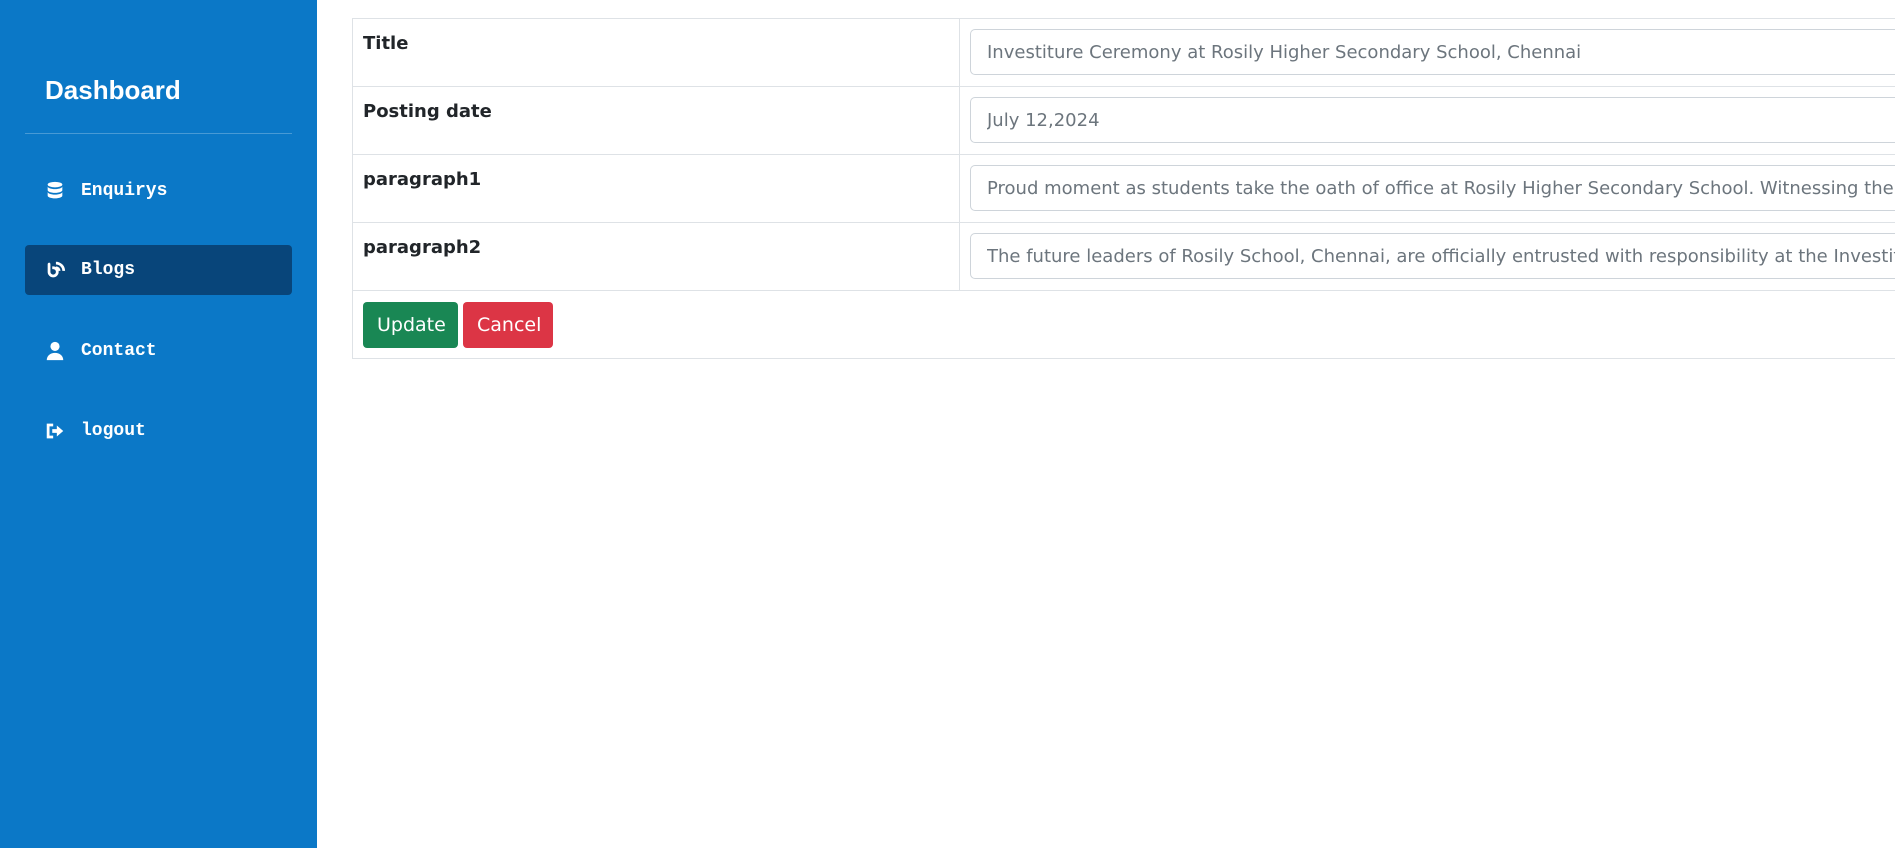 This screenshot has height=848, width=1895. Describe the element at coordinates (55, 431) in the screenshot. I see `sign-out-icon` at that location.